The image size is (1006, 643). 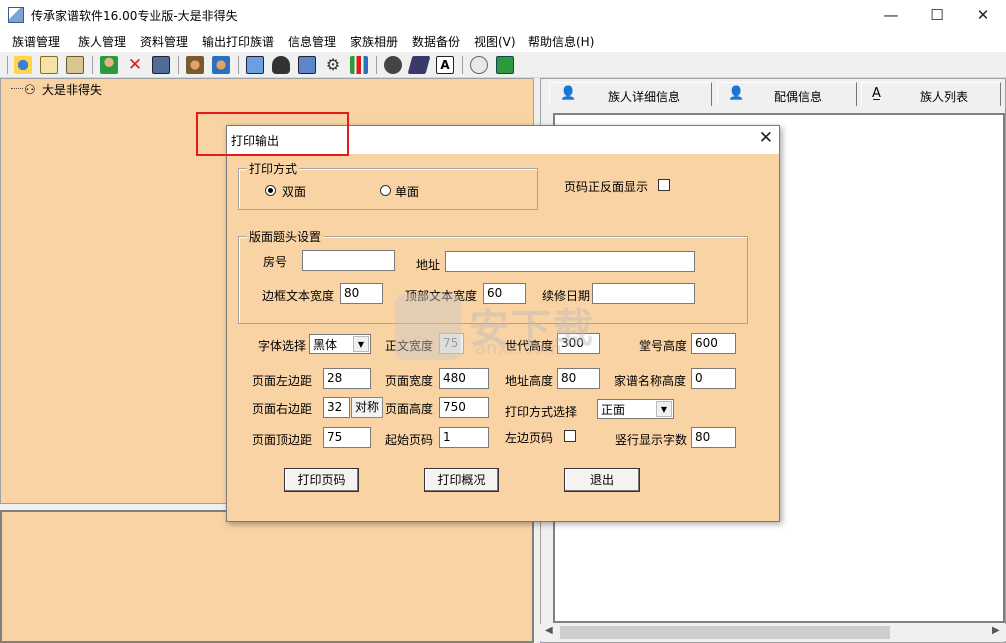 I want to click on tree-root-node: 大是非得失, so click(x=72, y=89).